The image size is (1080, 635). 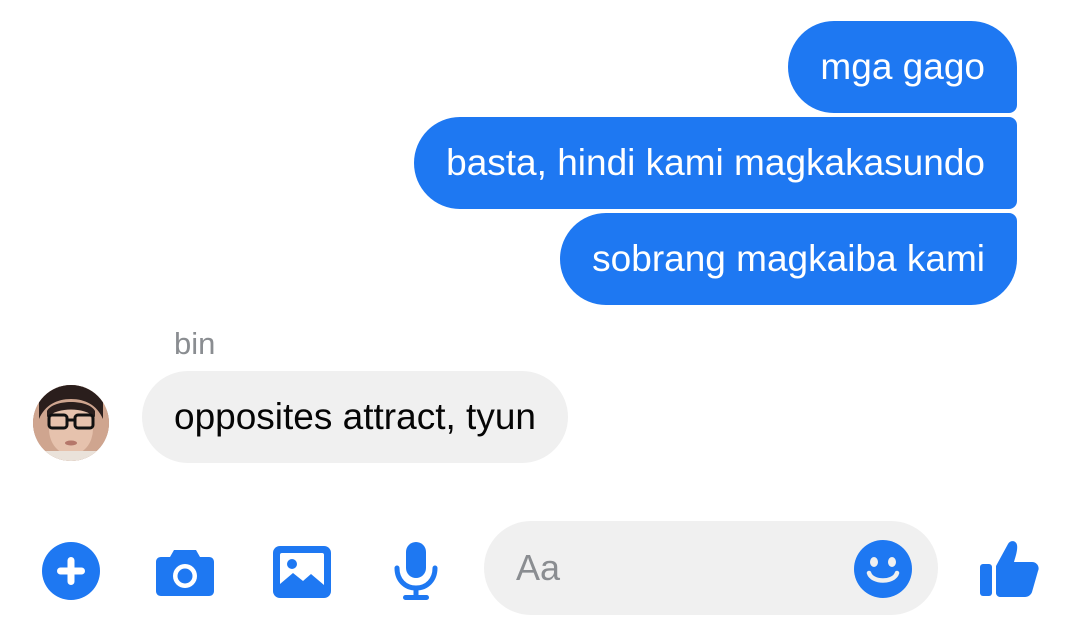 I want to click on avatar, so click(x=71, y=423).